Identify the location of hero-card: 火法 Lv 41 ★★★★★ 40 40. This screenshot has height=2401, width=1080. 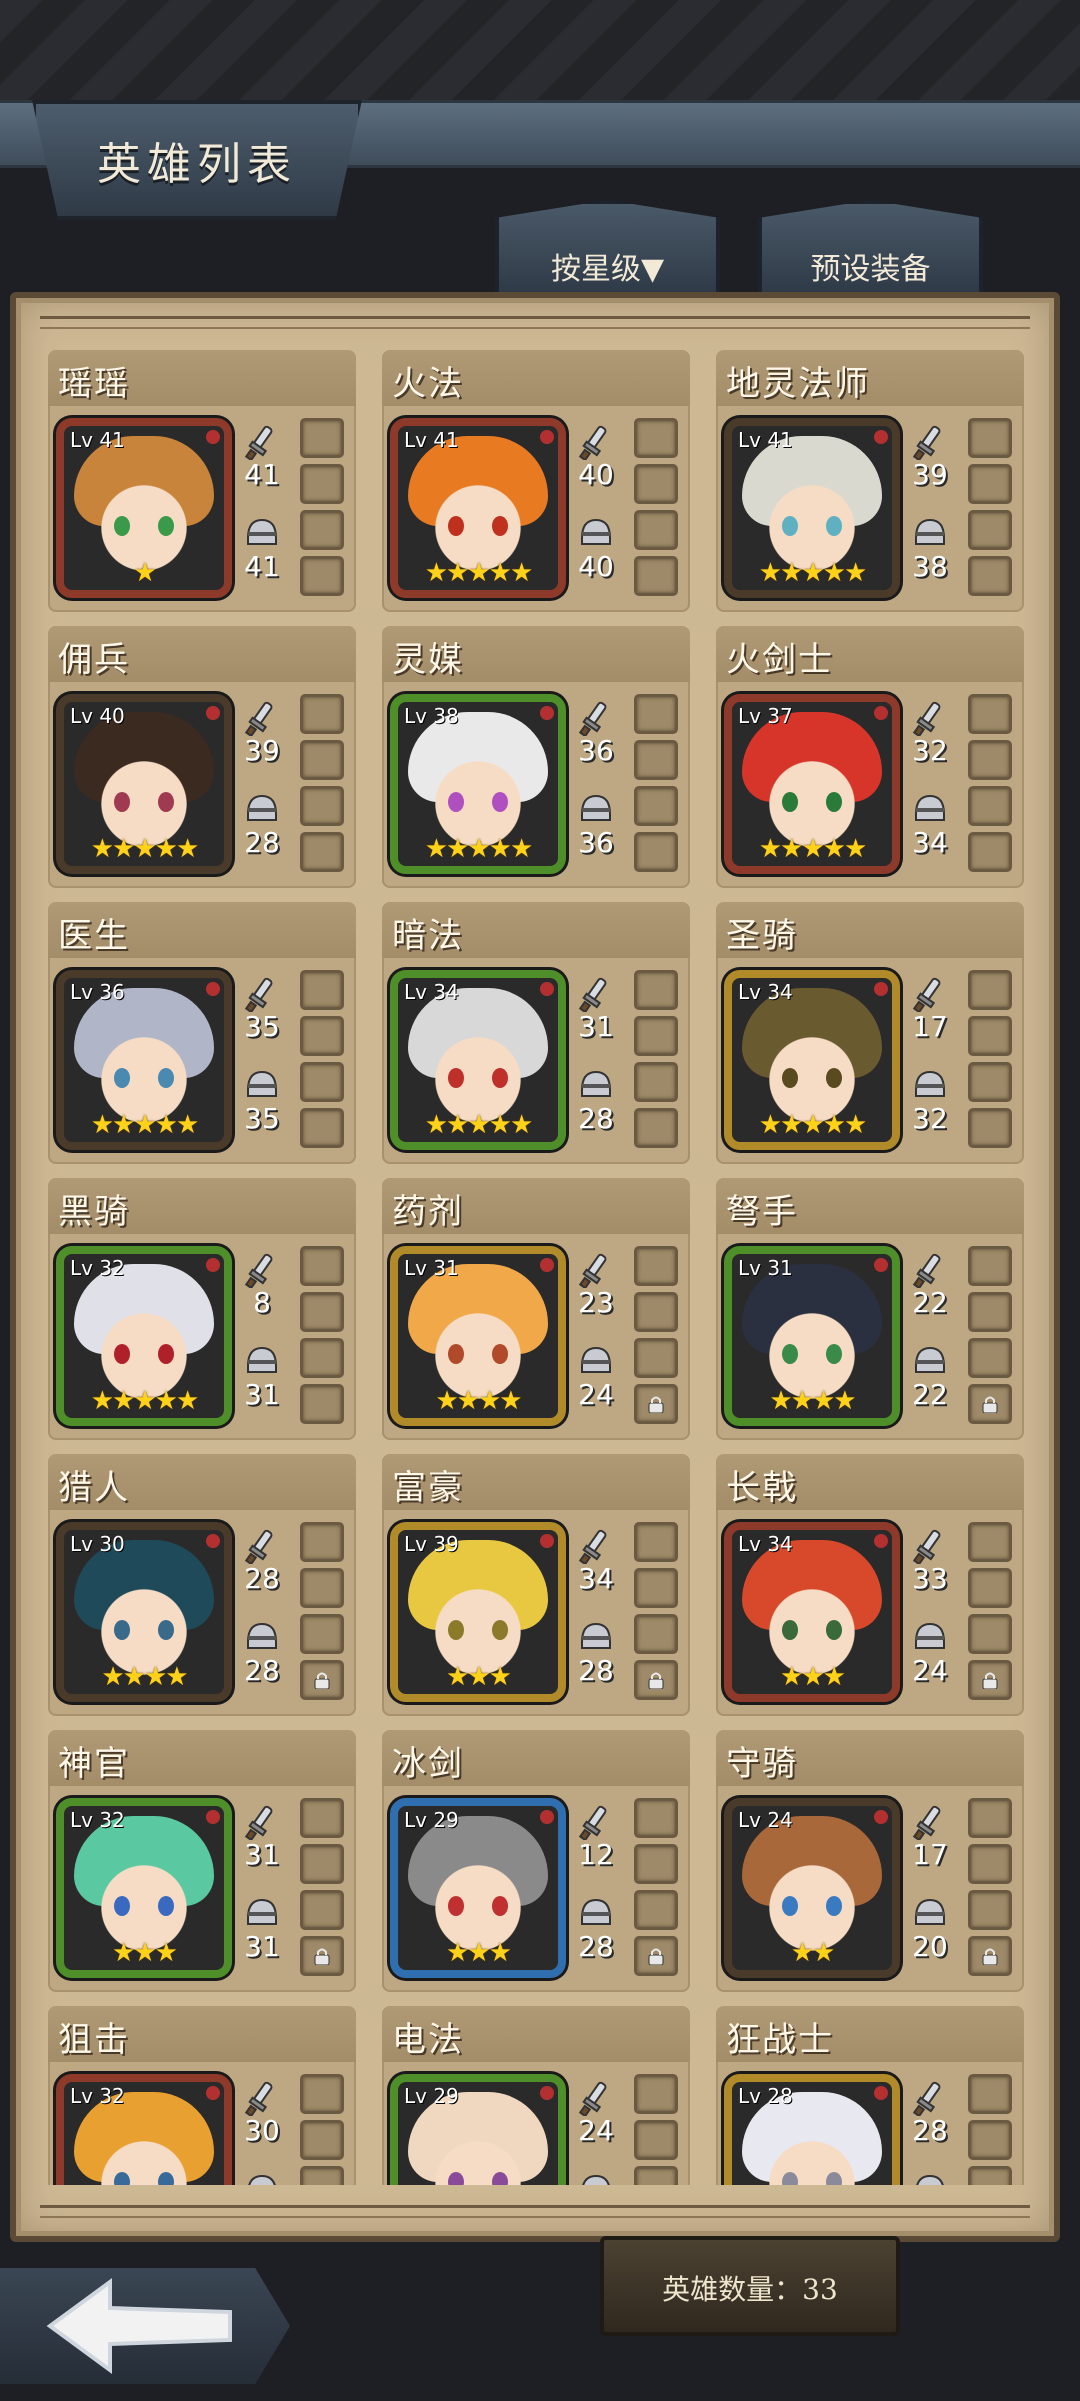
(536, 481).